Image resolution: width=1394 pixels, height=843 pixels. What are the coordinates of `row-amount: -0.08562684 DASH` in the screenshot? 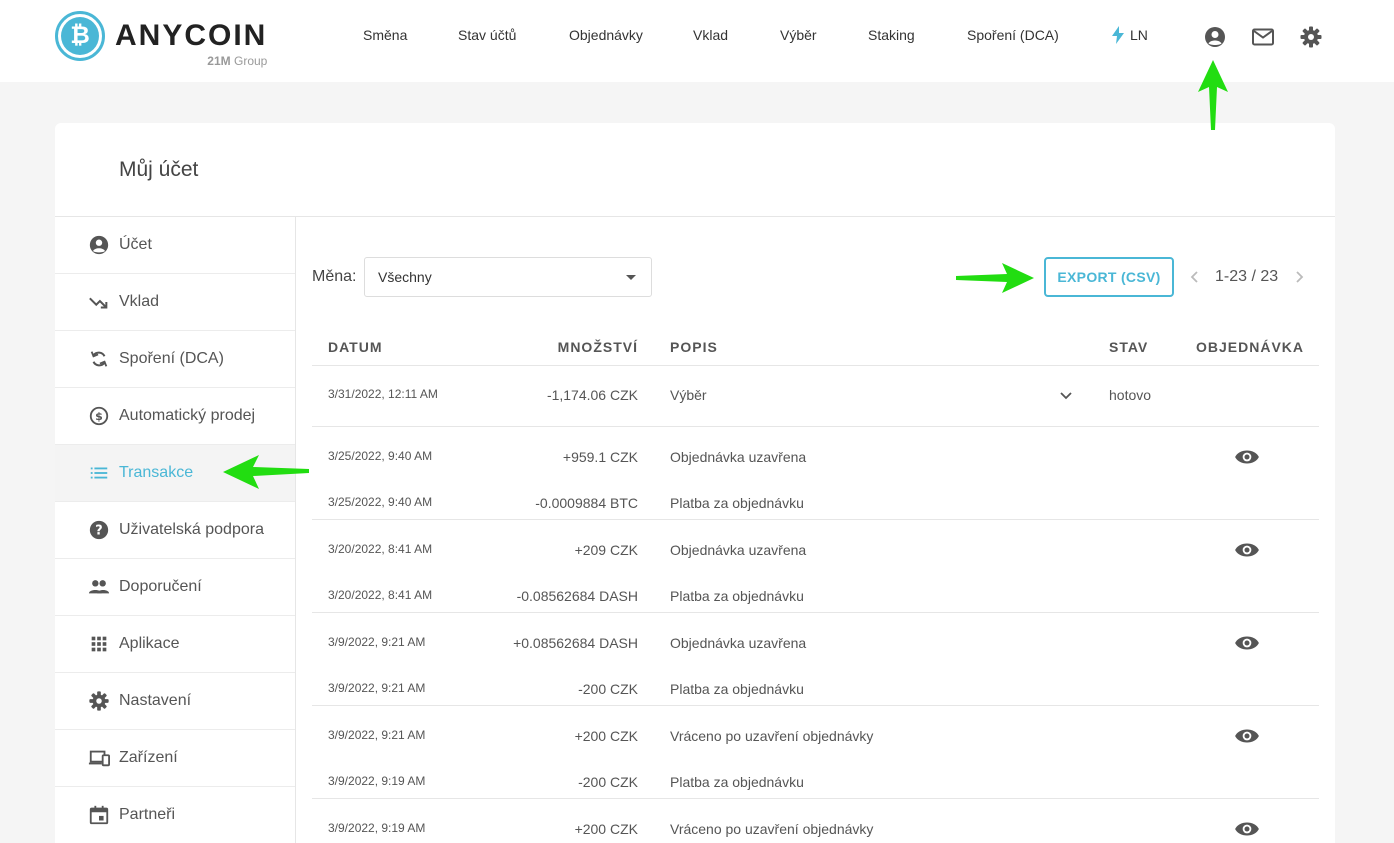 It's located at (577, 596).